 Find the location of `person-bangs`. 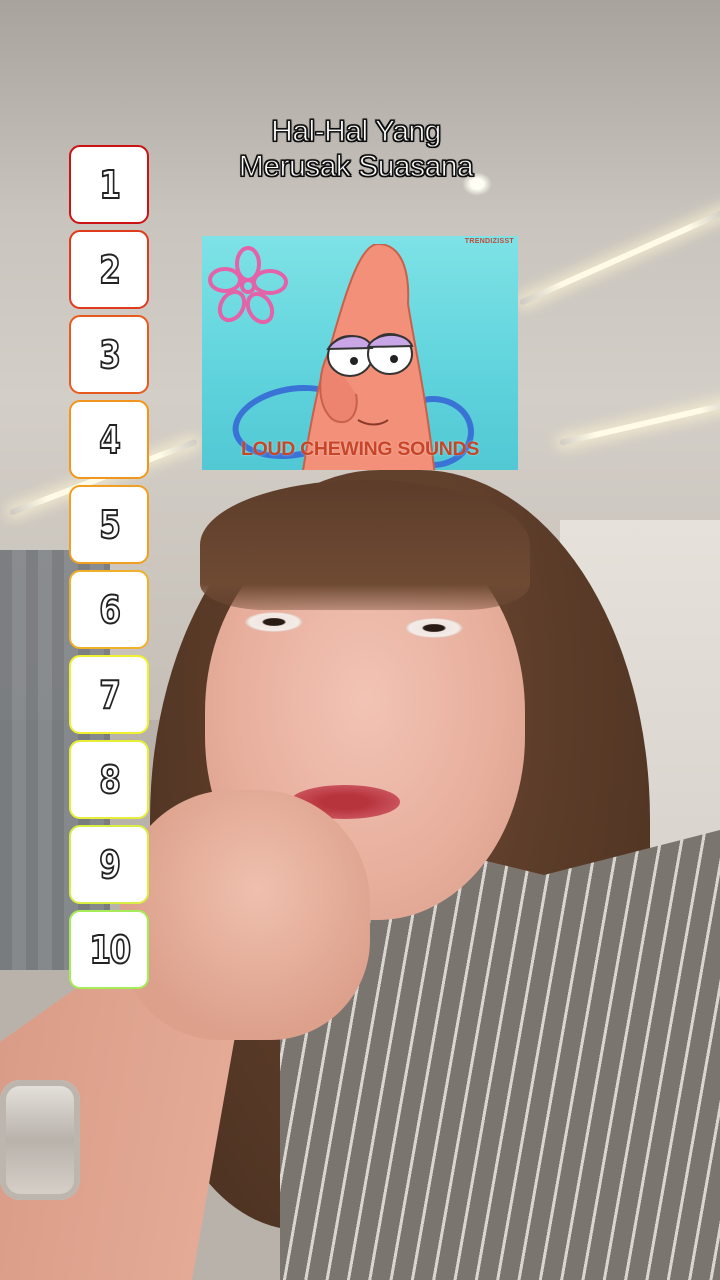

person-bangs is located at coordinates (365, 545).